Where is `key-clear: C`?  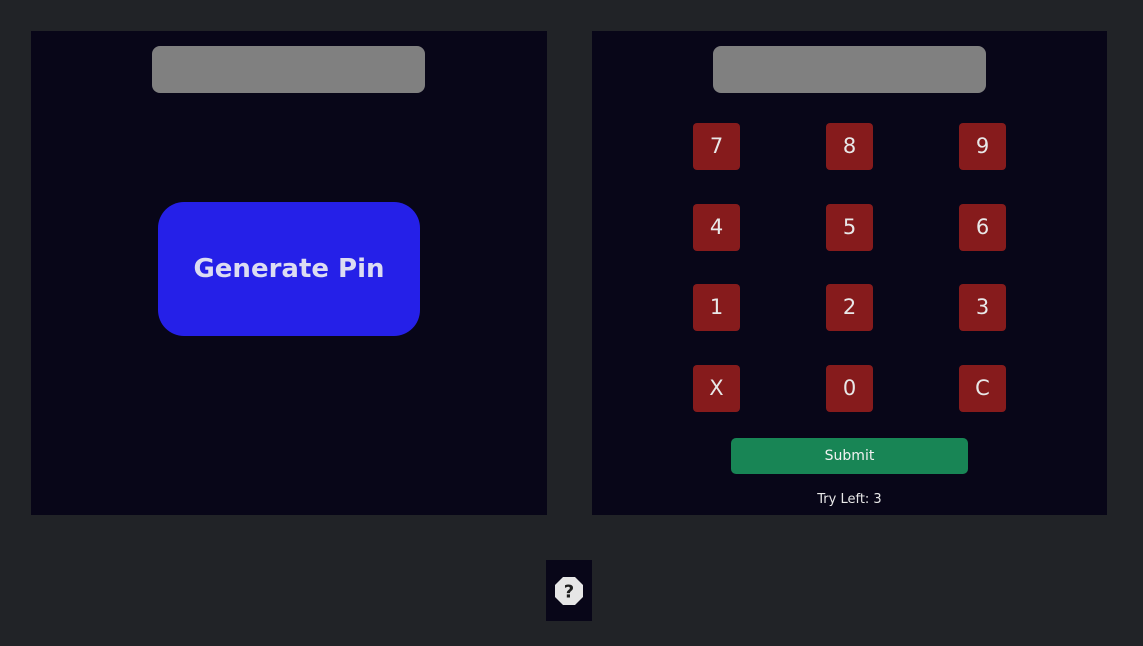 key-clear: C is located at coordinates (982, 388).